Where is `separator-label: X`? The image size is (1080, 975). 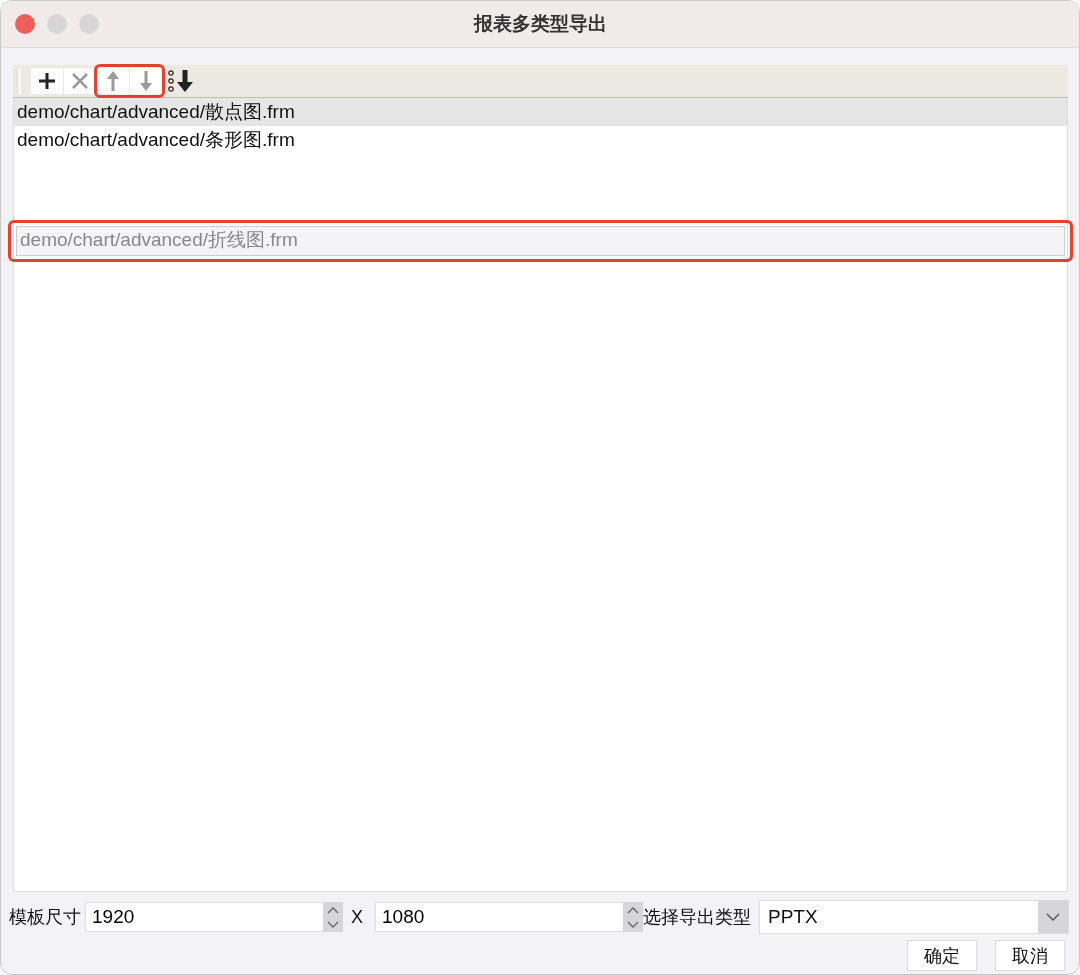
separator-label: X is located at coordinates (357, 917).